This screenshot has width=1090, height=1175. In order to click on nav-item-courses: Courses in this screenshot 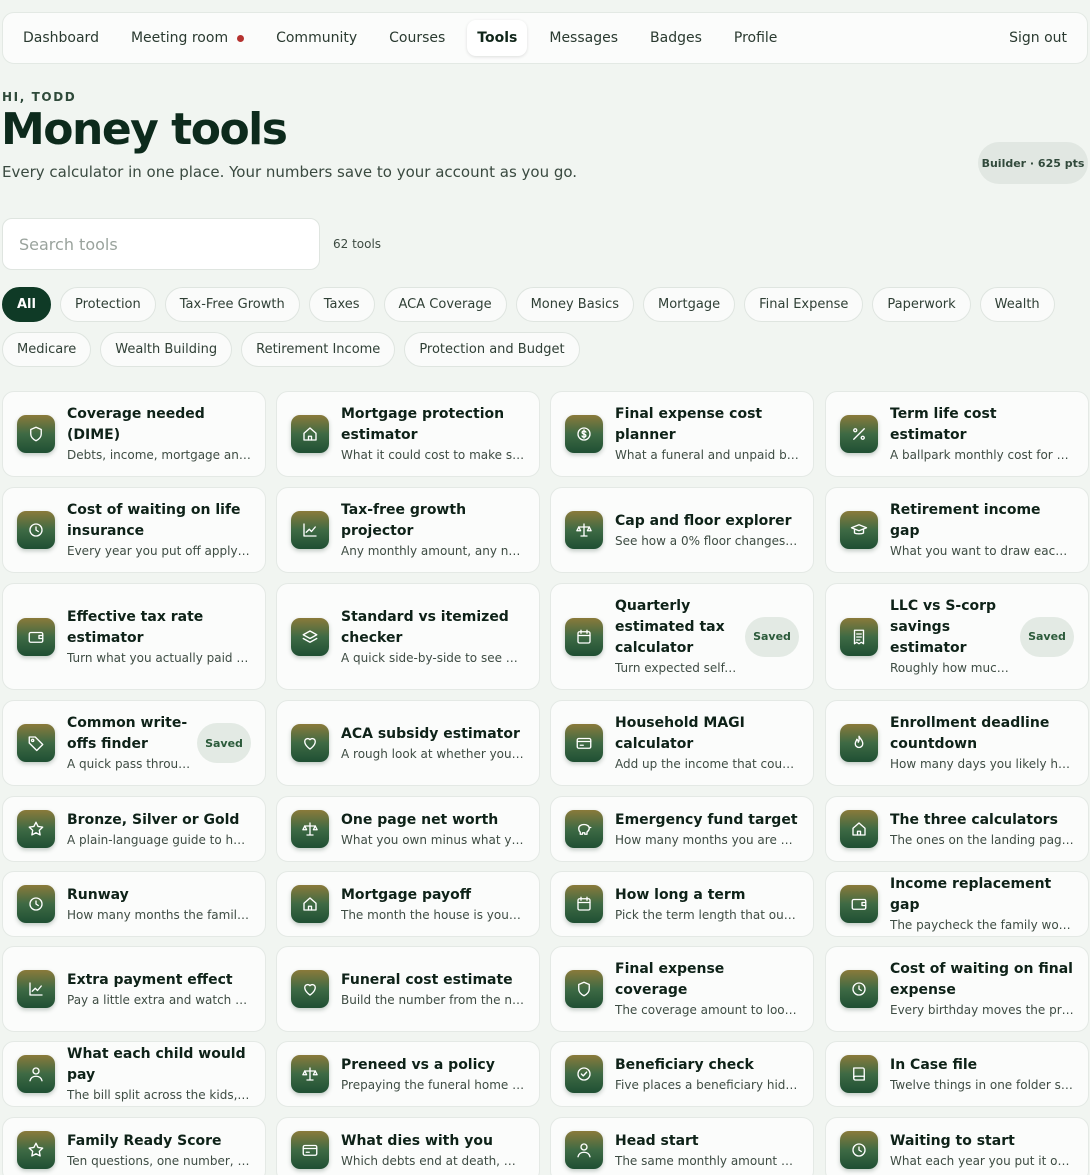, I will do `click(417, 38)`.